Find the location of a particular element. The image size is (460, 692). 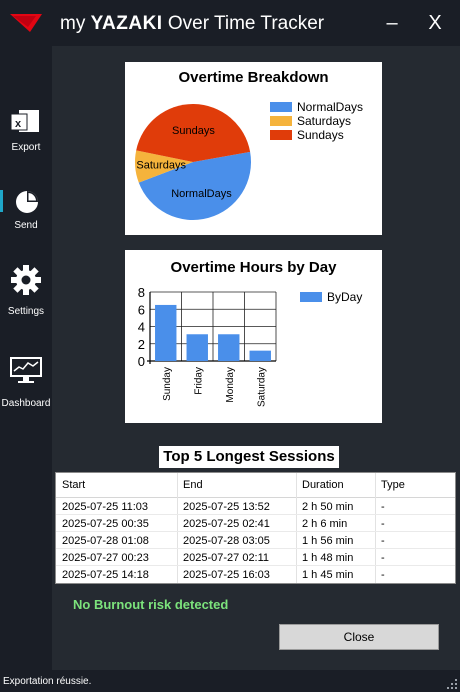

status-bar-text: Exportation réussie. is located at coordinates (47, 681).